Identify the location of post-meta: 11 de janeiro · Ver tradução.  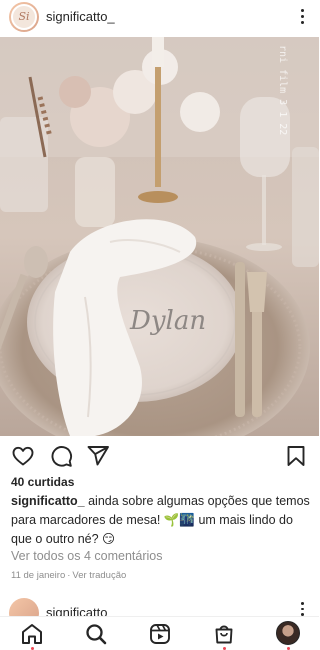
(68, 575).